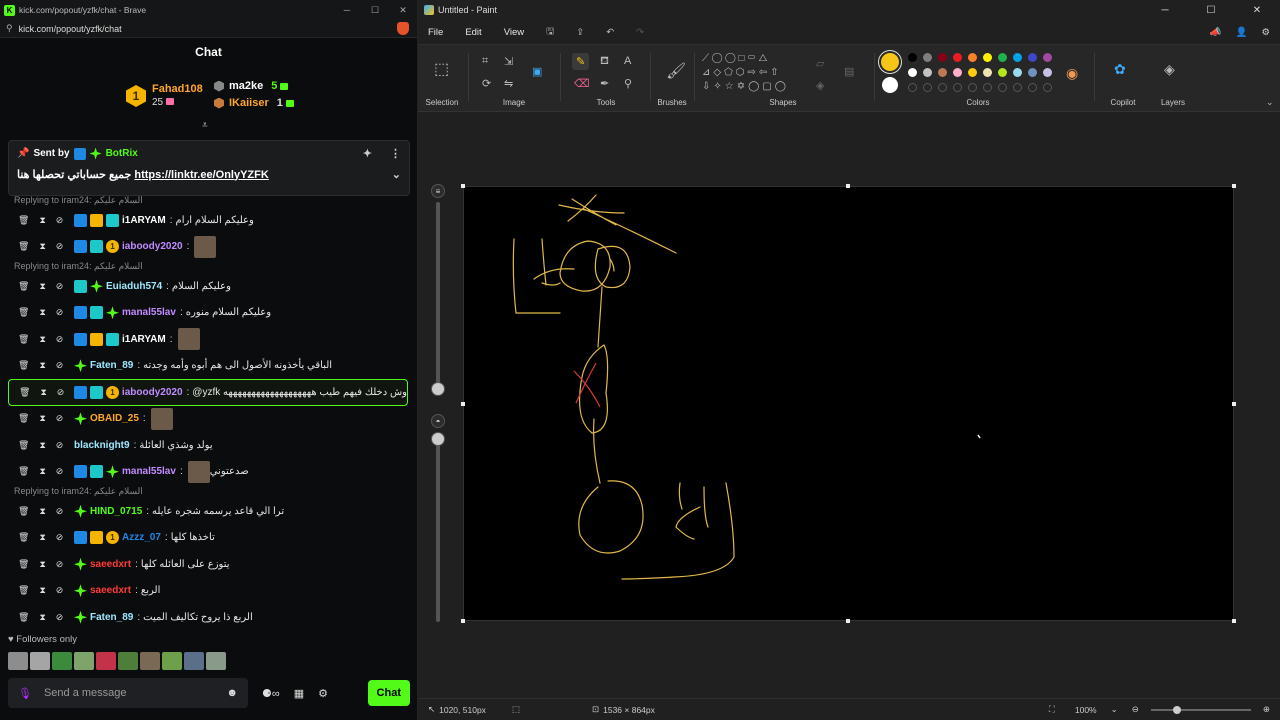 This screenshot has height=720, width=1280. What do you see at coordinates (438, 191) in the screenshot?
I see `brush-size-icon: ≡` at bounding box center [438, 191].